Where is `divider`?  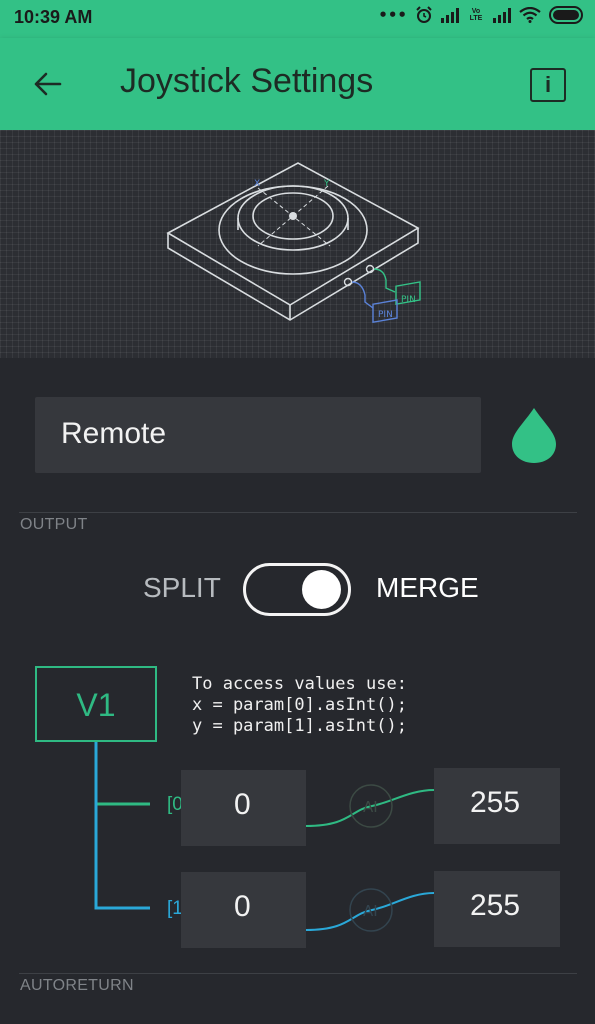
divider is located at coordinates (298, 973).